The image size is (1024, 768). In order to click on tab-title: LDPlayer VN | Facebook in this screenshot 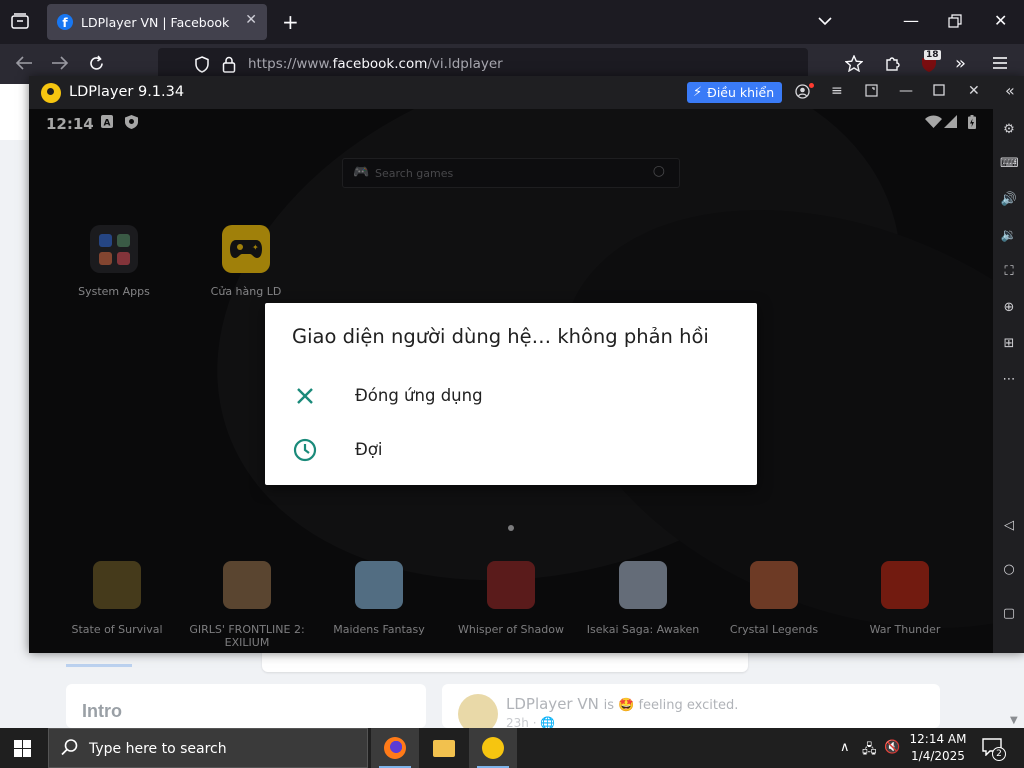, I will do `click(155, 22)`.